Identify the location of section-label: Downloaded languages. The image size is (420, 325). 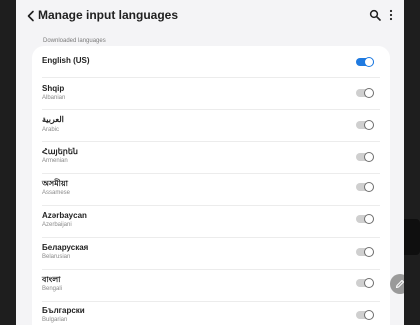
(74, 41).